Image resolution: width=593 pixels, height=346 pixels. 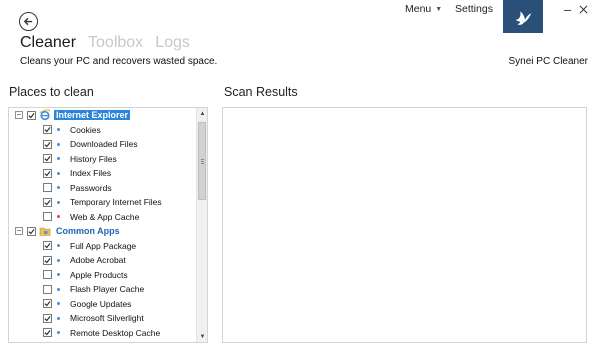 I want to click on close-icon, so click(x=583, y=9).